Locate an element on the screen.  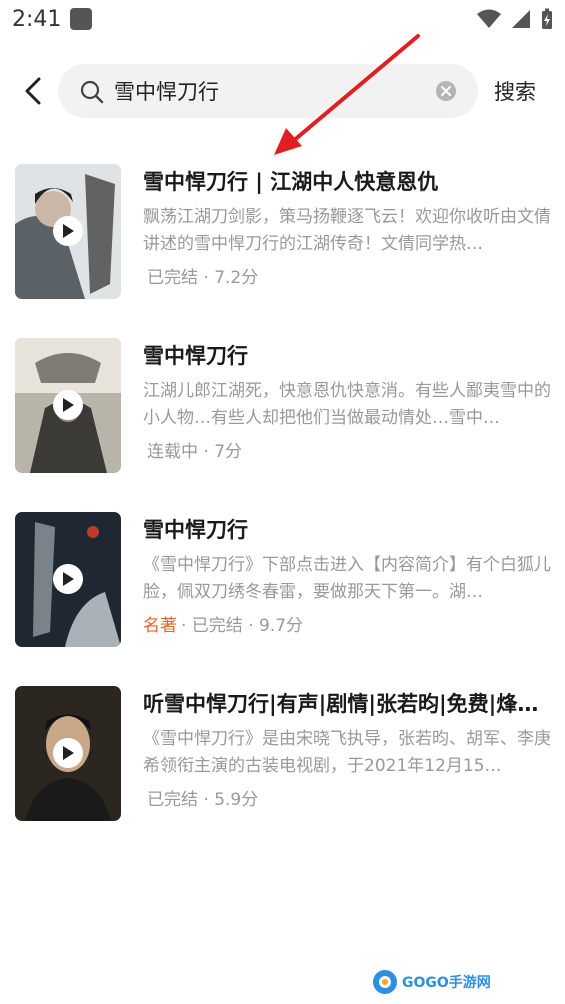
wifi-icon is located at coordinates (489, 18).